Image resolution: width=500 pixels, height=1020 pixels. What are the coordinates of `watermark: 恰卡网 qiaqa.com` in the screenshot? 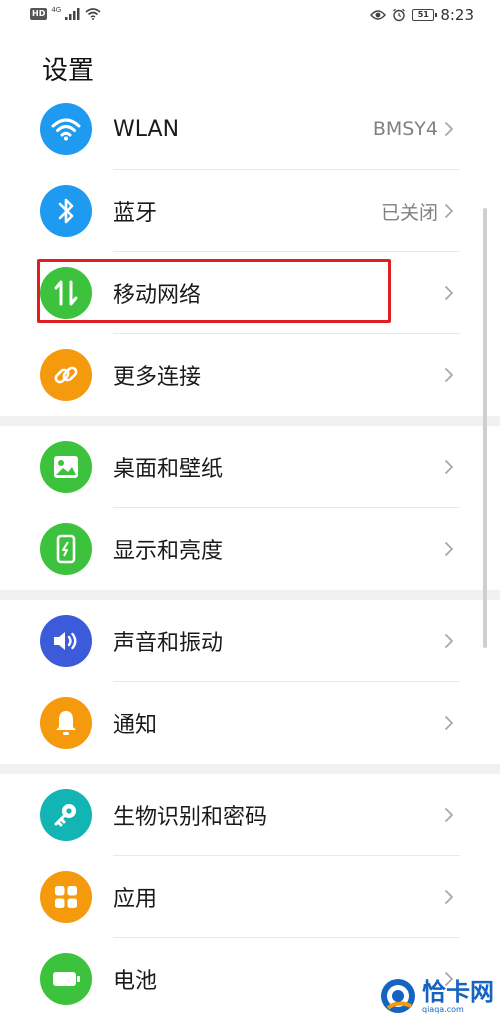 It's located at (436, 996).